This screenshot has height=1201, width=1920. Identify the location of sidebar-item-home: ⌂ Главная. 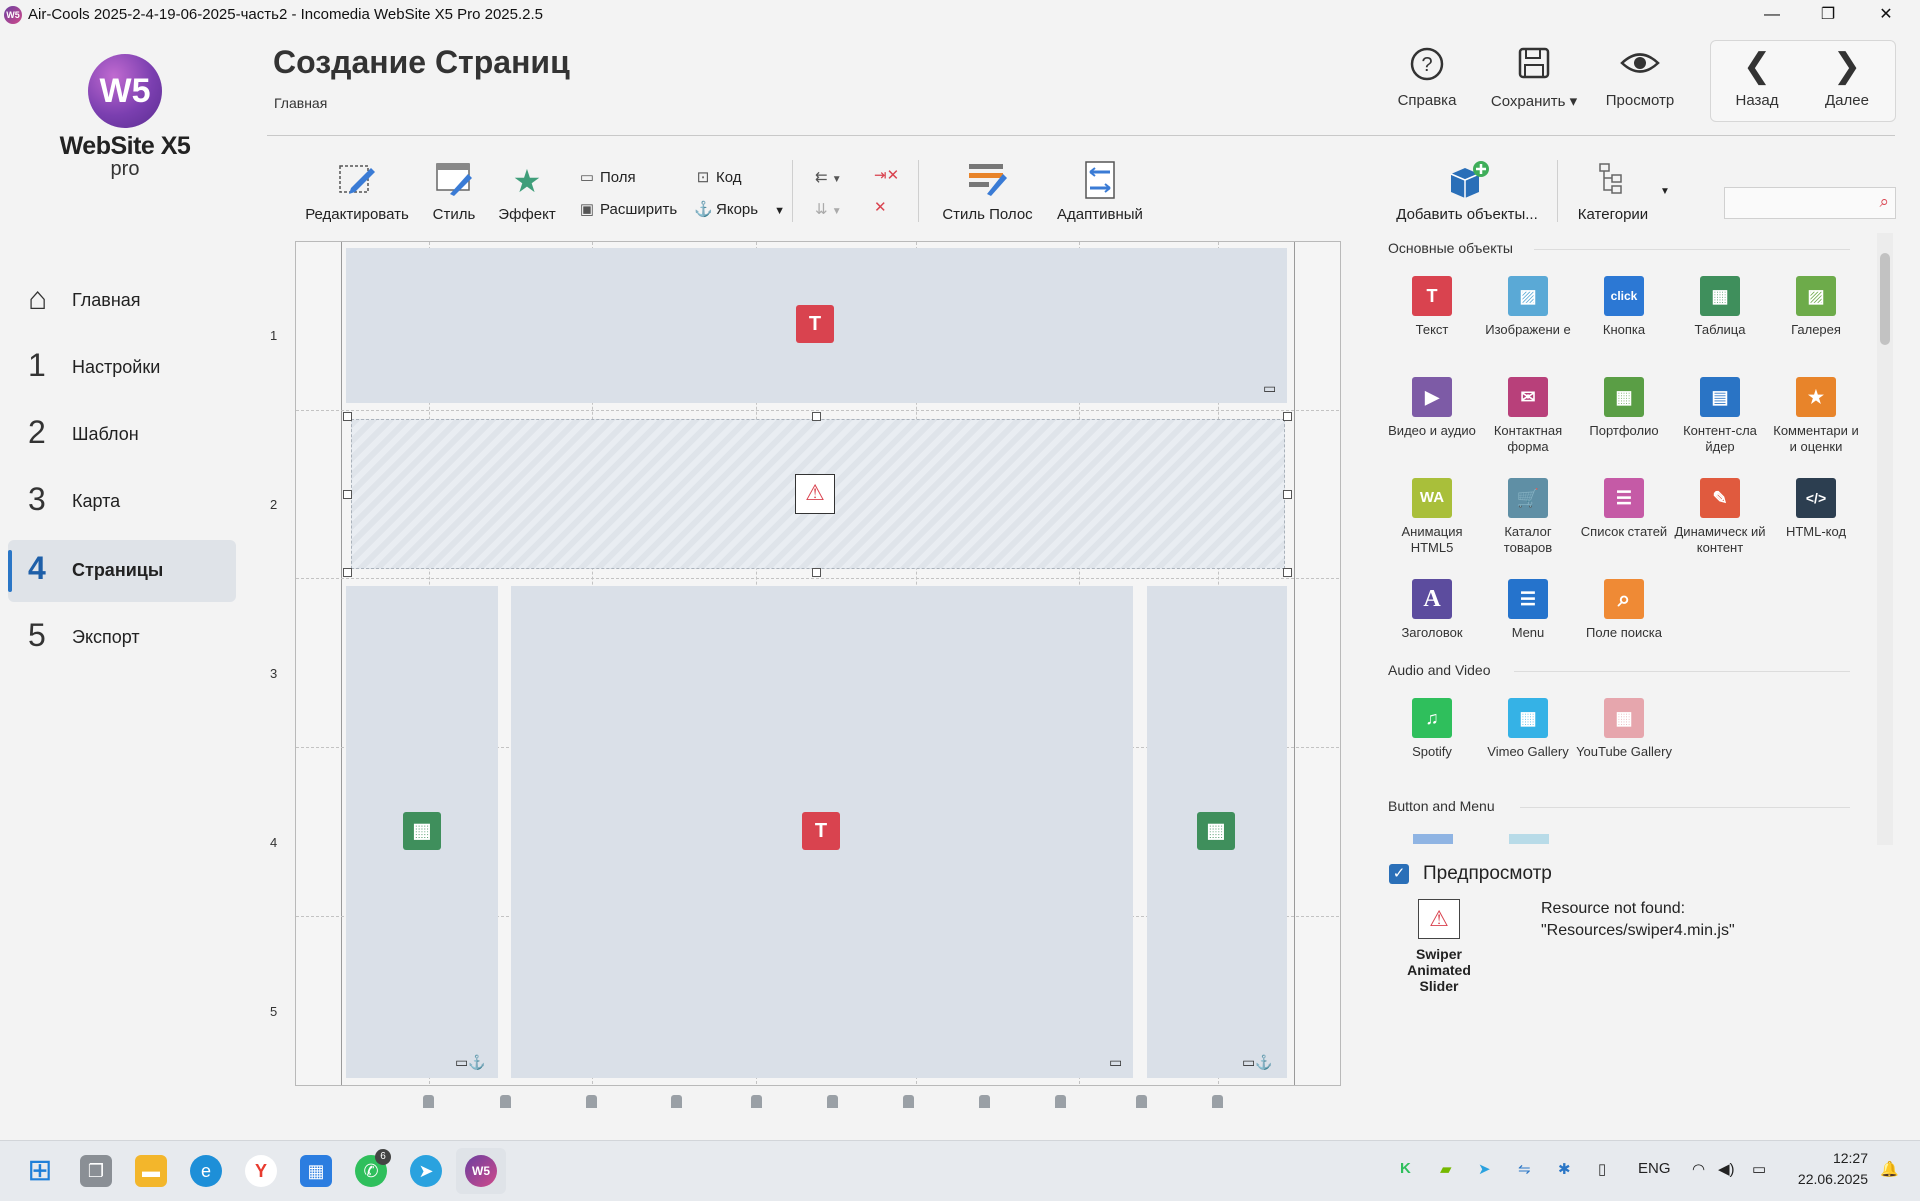
(122, 301).